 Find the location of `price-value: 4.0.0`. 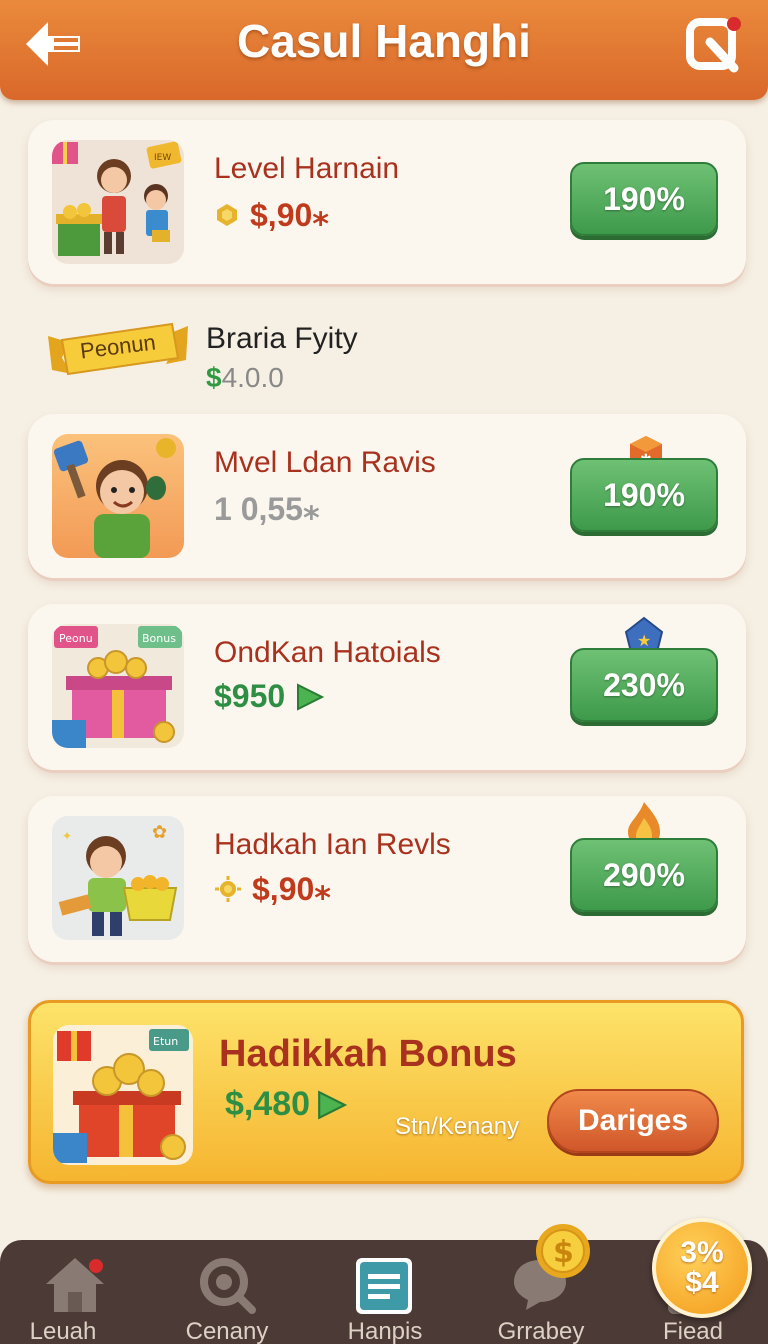

price-value: 4.0.0 is located at coordinates (252, 377).